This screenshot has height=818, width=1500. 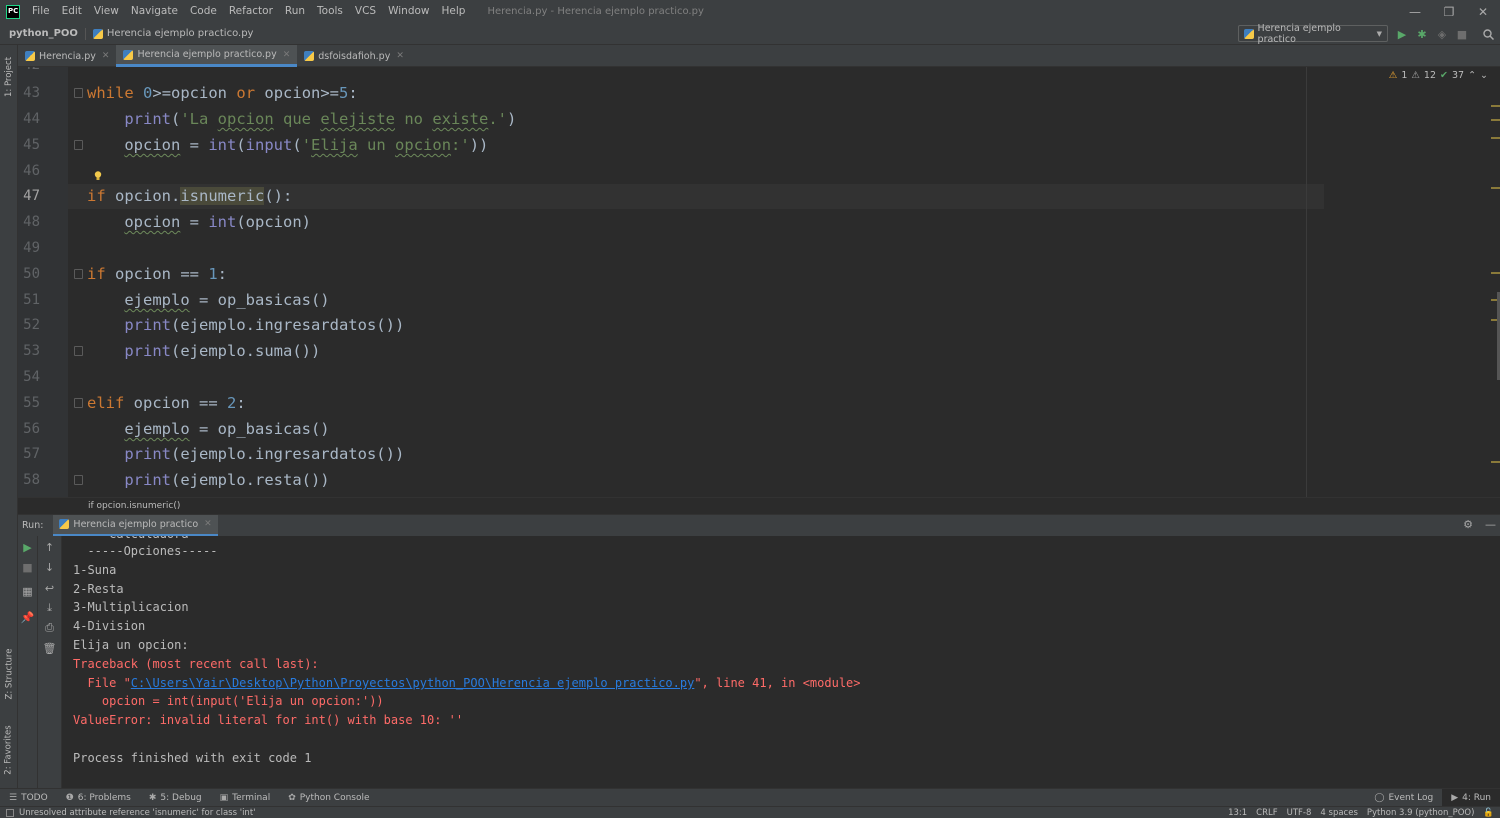 What do you see at coordinates (190, 196) in the screenshot?
I see `code-line-47: if opcion.isnumeric():` at bounding box center [190, 196].